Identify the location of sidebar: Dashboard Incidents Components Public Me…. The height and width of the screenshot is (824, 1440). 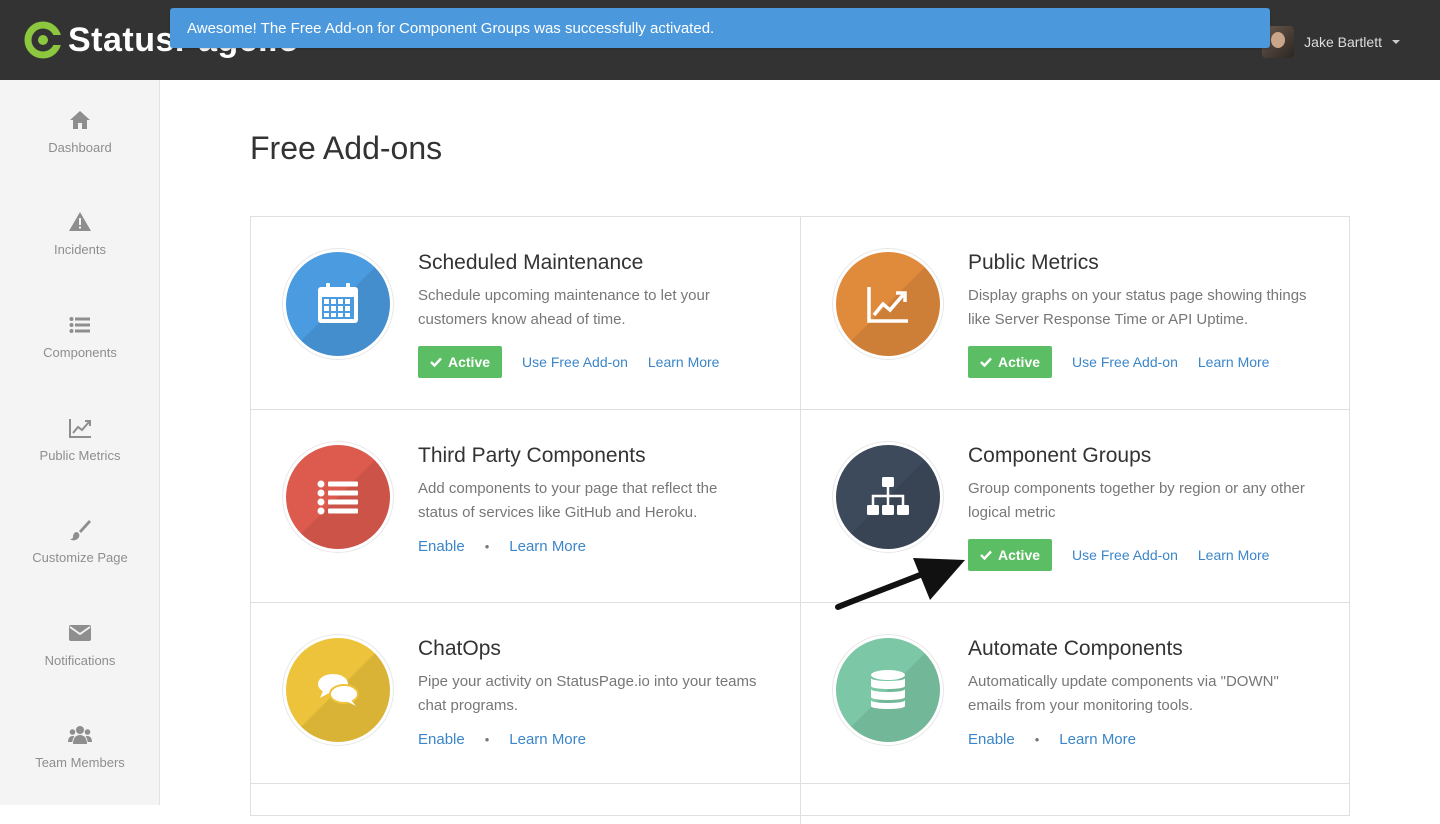
(80, 442).